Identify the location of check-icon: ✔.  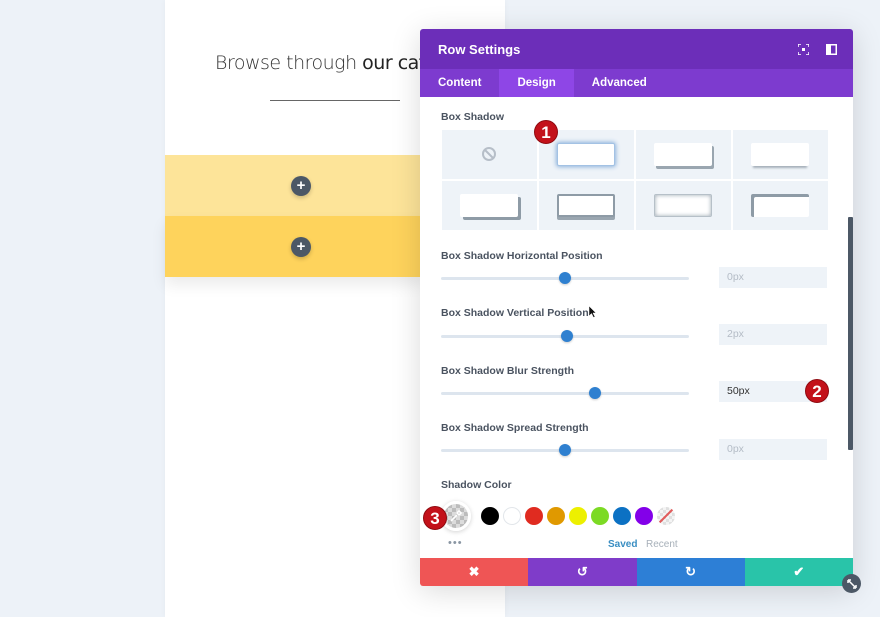
(799, 571).